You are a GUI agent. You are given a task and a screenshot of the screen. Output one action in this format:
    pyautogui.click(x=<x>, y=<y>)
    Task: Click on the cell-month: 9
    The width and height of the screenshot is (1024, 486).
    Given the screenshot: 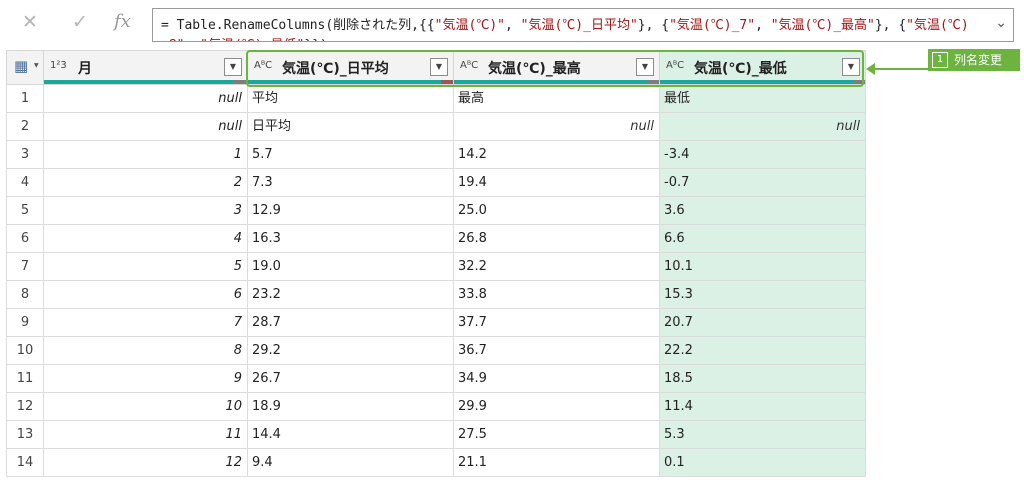 What is the action you would take?
    pyautogui.click(x=146, y=378)
    